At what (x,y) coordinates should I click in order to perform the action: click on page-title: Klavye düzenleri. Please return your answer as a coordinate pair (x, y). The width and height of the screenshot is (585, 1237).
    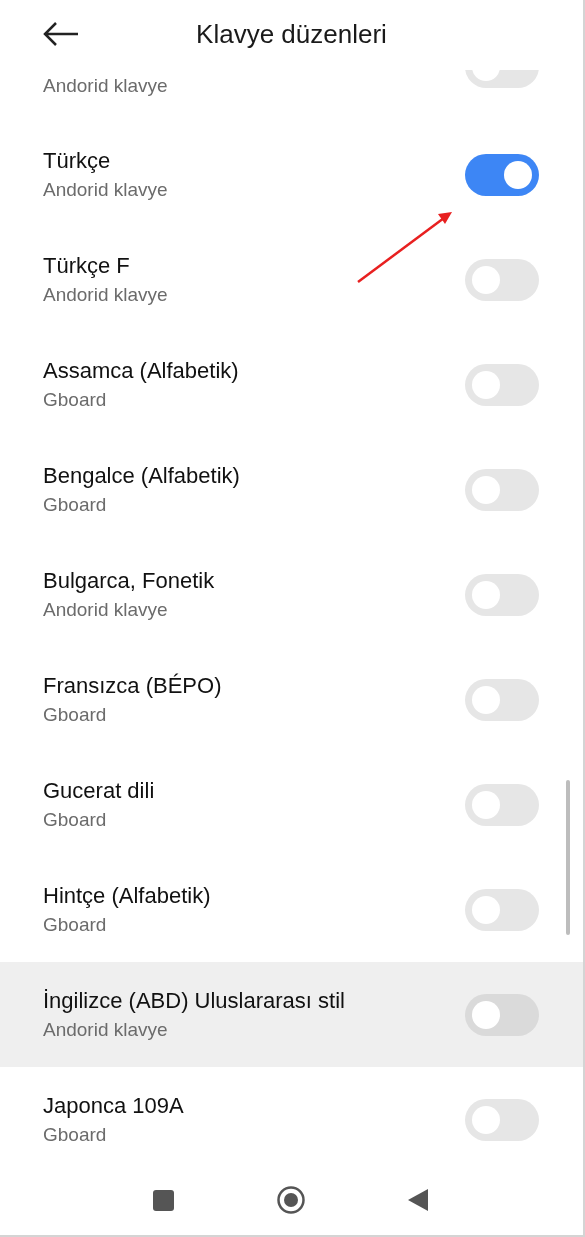
    Looking at the image, I should click on (291, 34).